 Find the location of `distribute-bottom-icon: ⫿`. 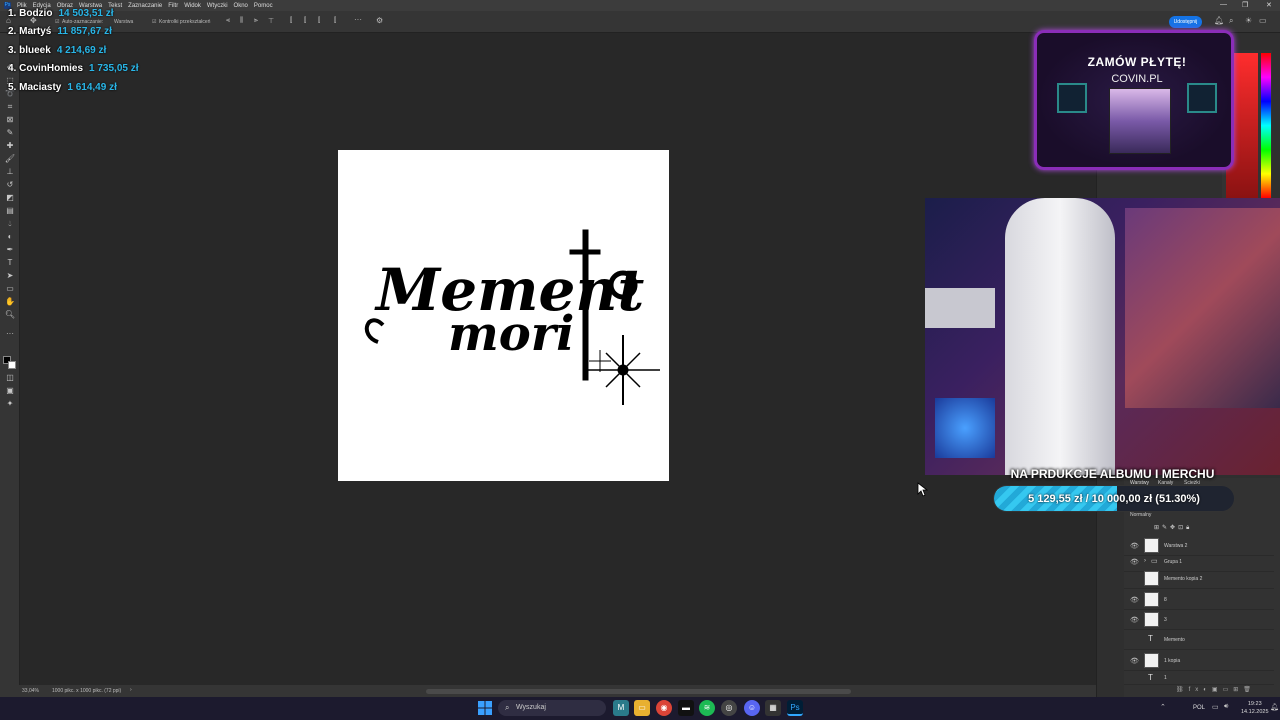

distribute-bottom-icon: ⫿ is located at coordinates (319, 21).